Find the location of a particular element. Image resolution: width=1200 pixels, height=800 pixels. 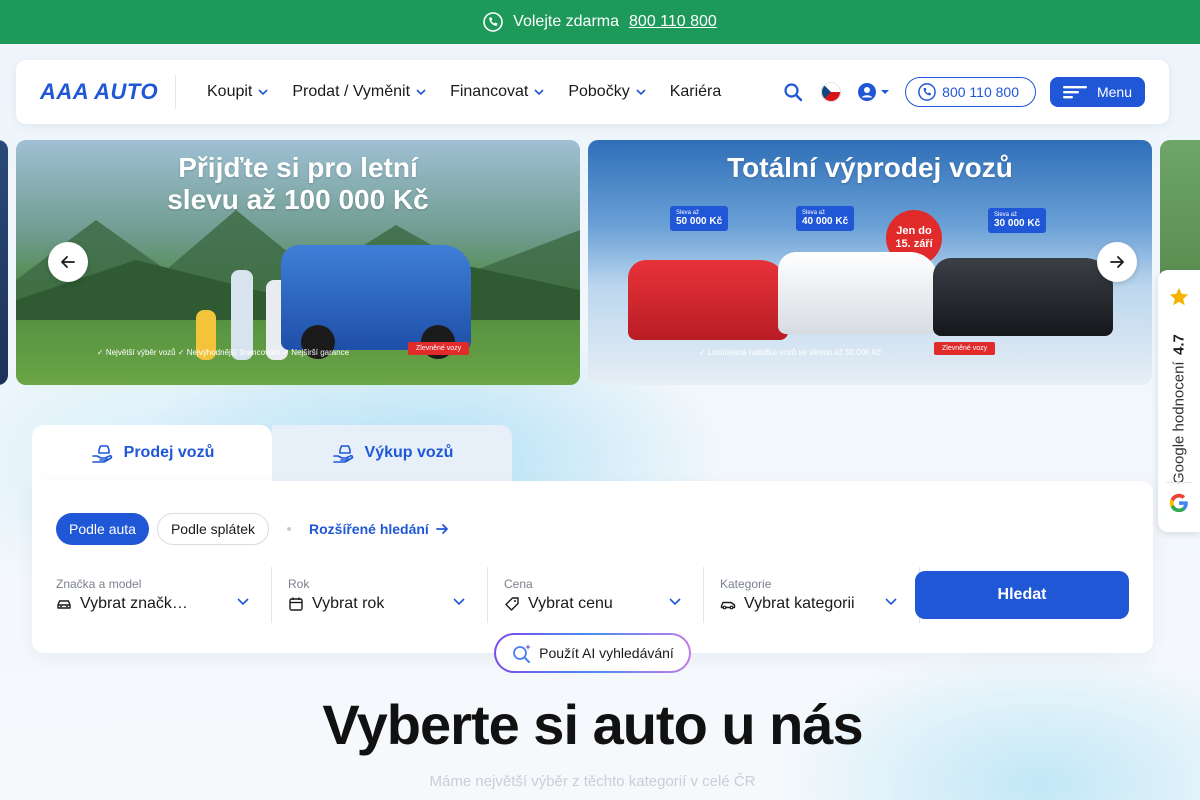

carousel-next-button is located at coordinates (1117, 262).